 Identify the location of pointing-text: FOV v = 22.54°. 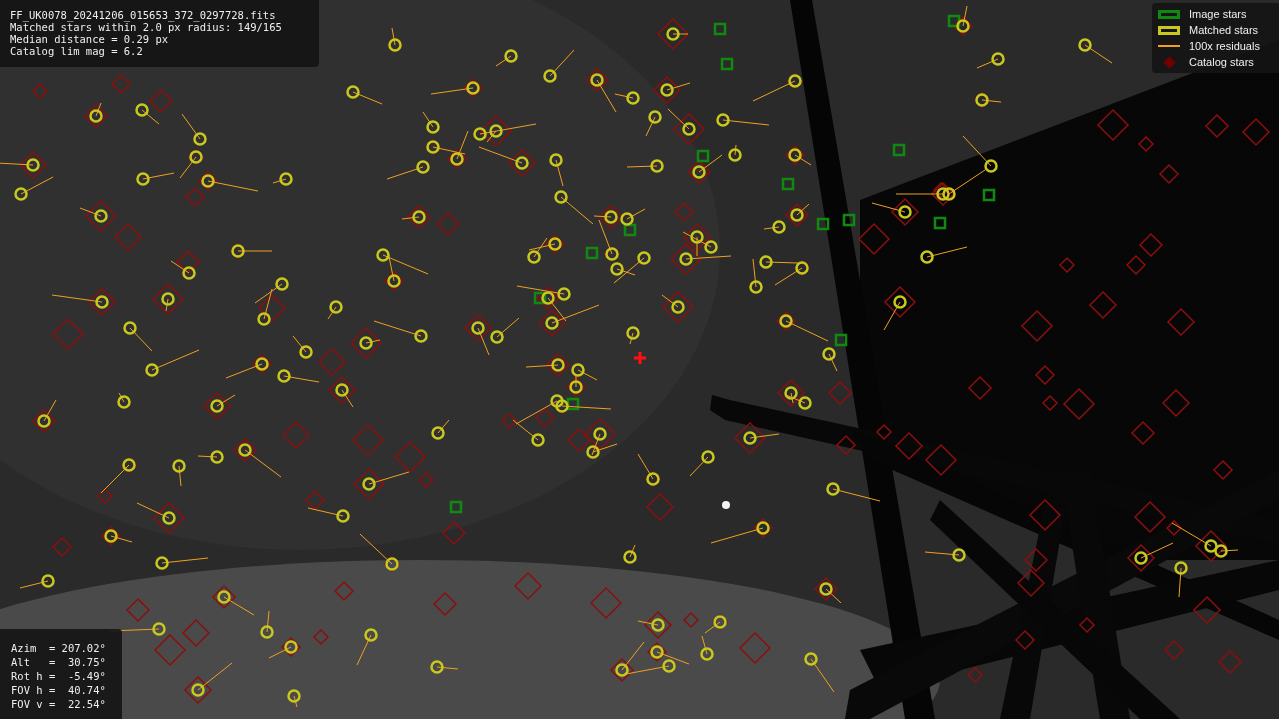
(59, 704).